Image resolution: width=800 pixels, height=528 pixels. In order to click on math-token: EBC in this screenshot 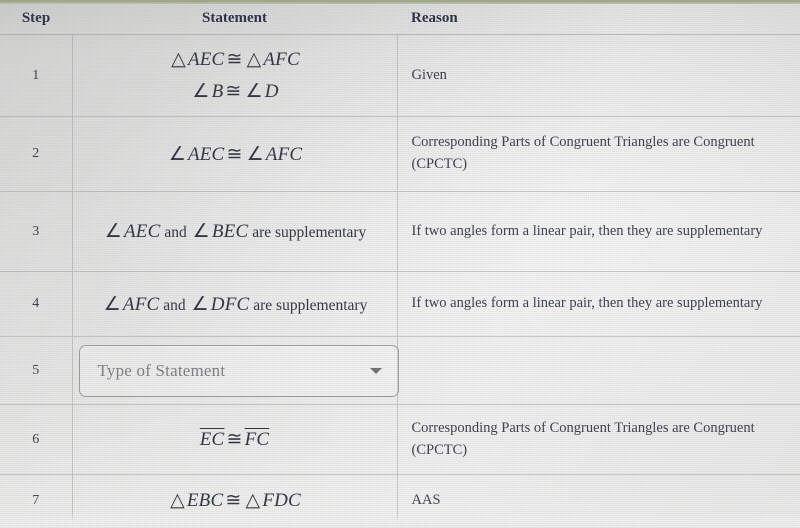, I will do `click(205, 500)`.